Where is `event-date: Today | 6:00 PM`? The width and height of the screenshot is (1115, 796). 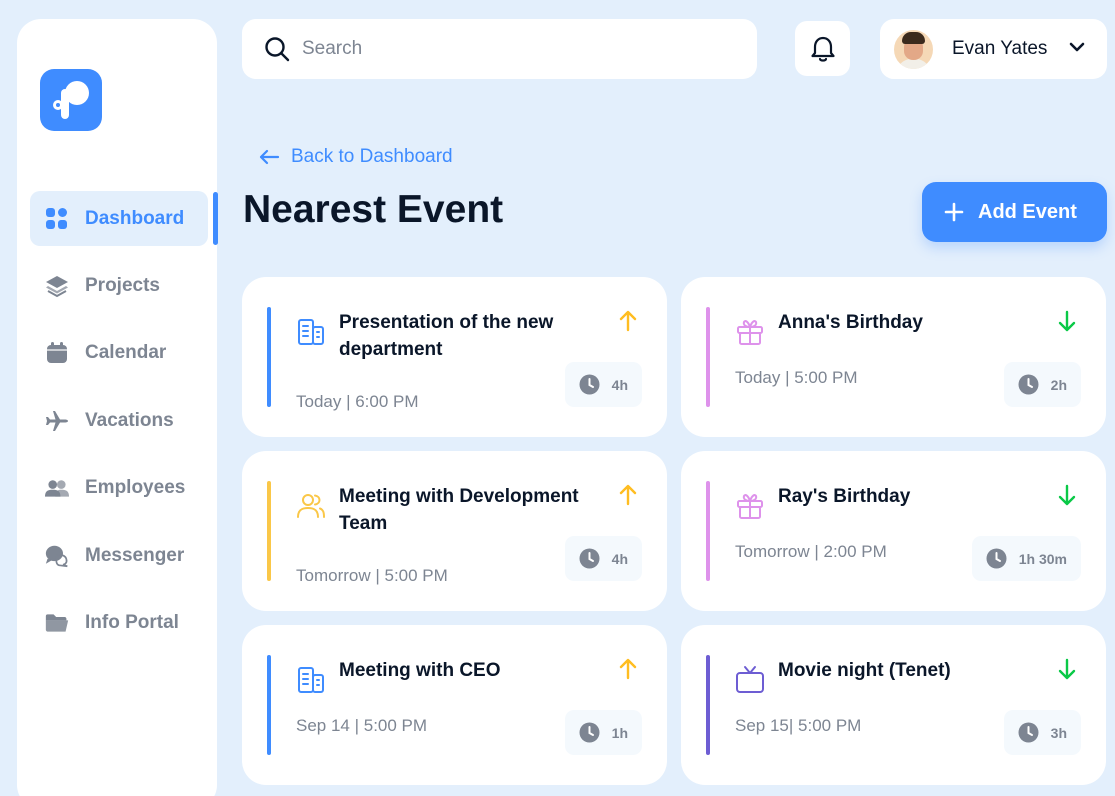
event-date: Today | 6:00 PM is located at coordinates (357, 401).